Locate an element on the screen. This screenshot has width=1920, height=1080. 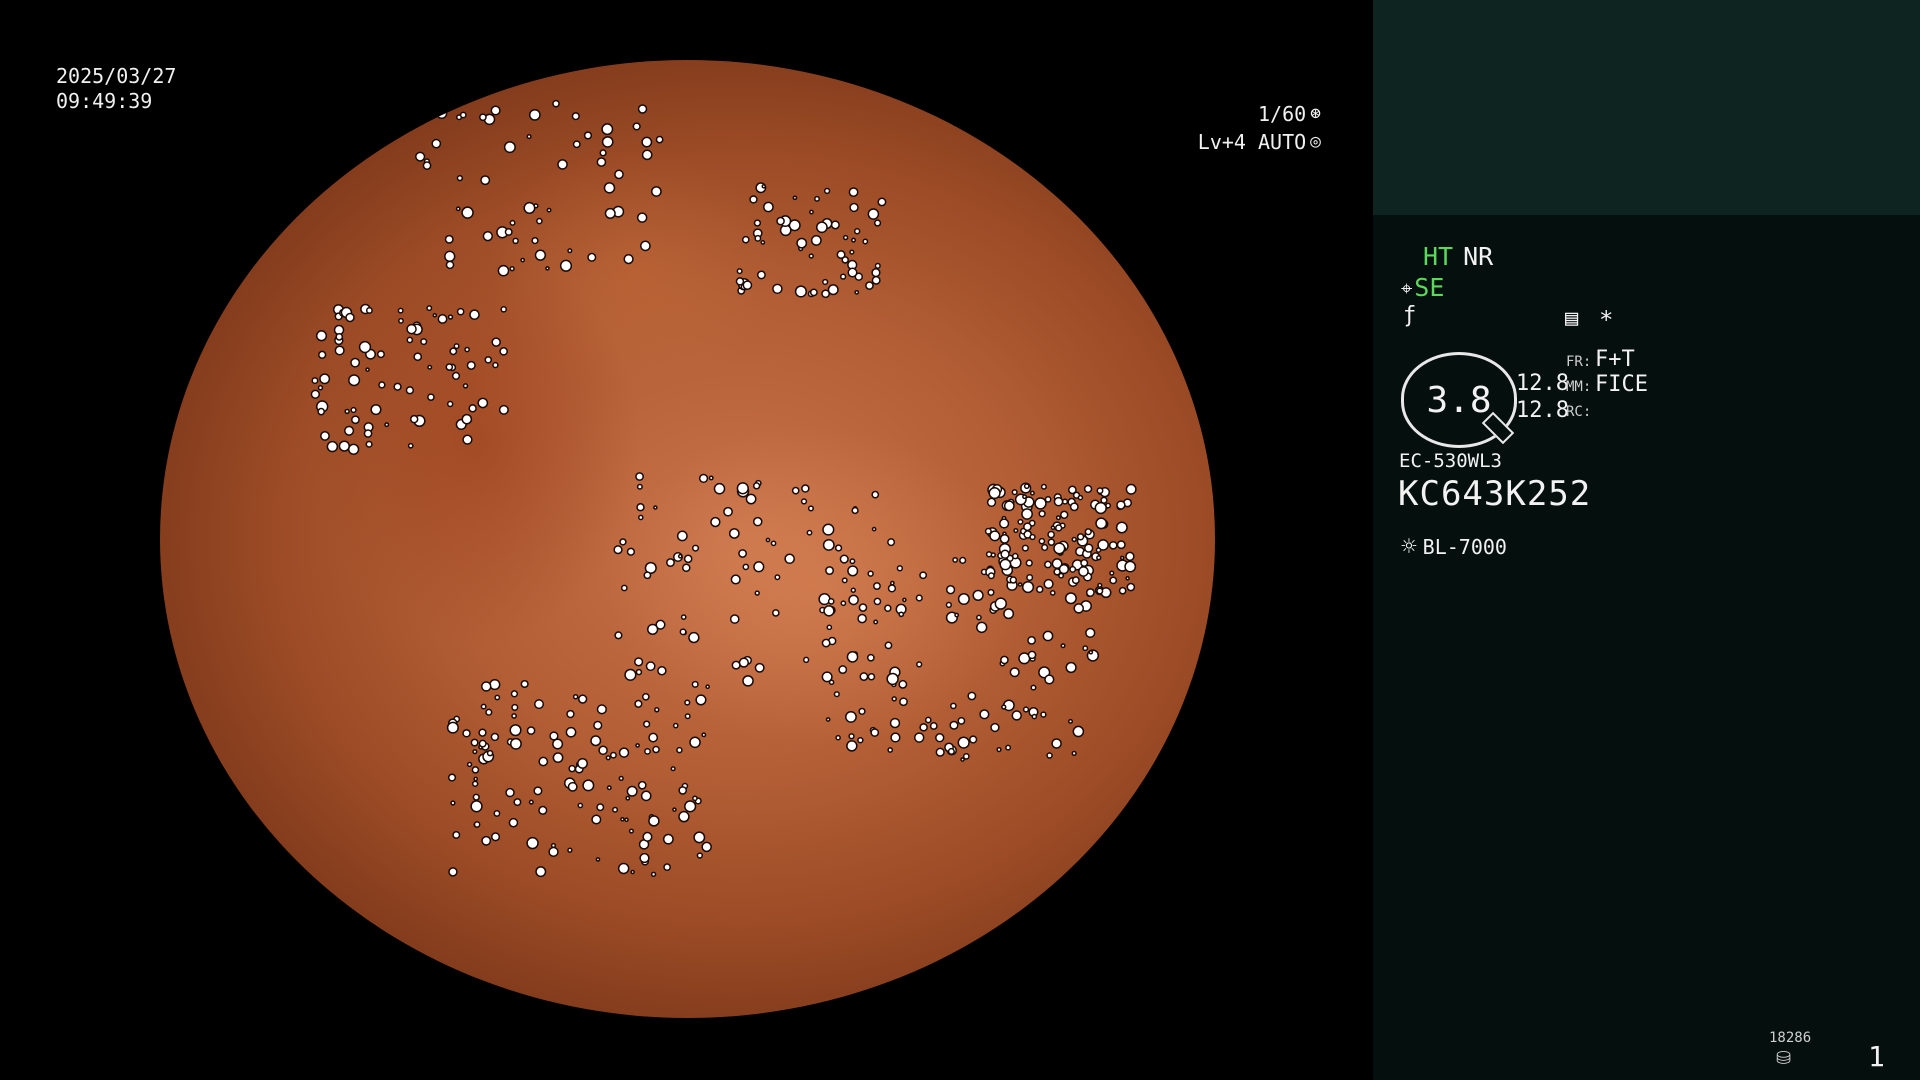
mode-values: F+T FICE is located at coordinates (1621, 372).